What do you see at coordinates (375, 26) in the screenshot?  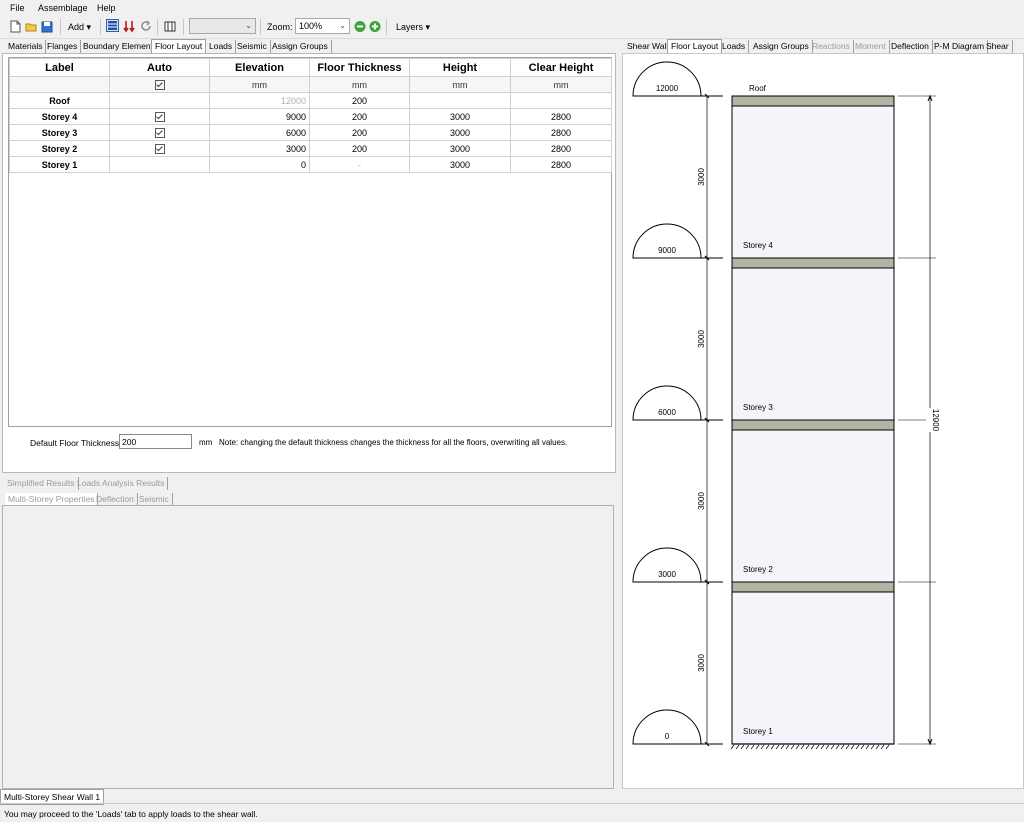 I see `zoom-in-icon` at bounding box center [375, 26].